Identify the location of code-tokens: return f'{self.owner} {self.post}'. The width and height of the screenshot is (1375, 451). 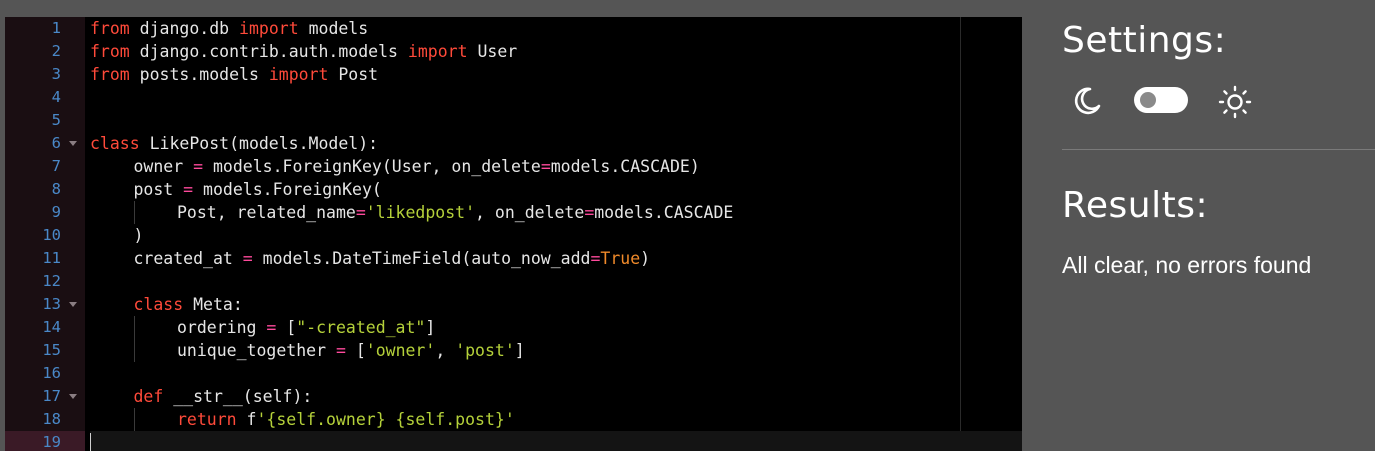
(302, 419).